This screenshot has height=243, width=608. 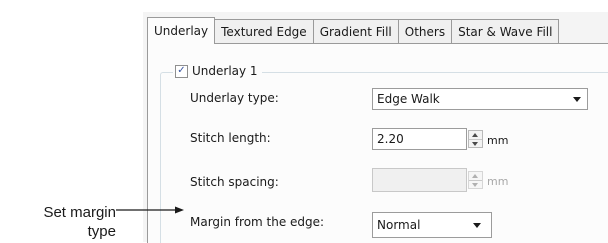 What do you see at coordinates (498, 140) in the screenshot?
I see `stitch-length-unit: mm` at bounding box center [498, 140].